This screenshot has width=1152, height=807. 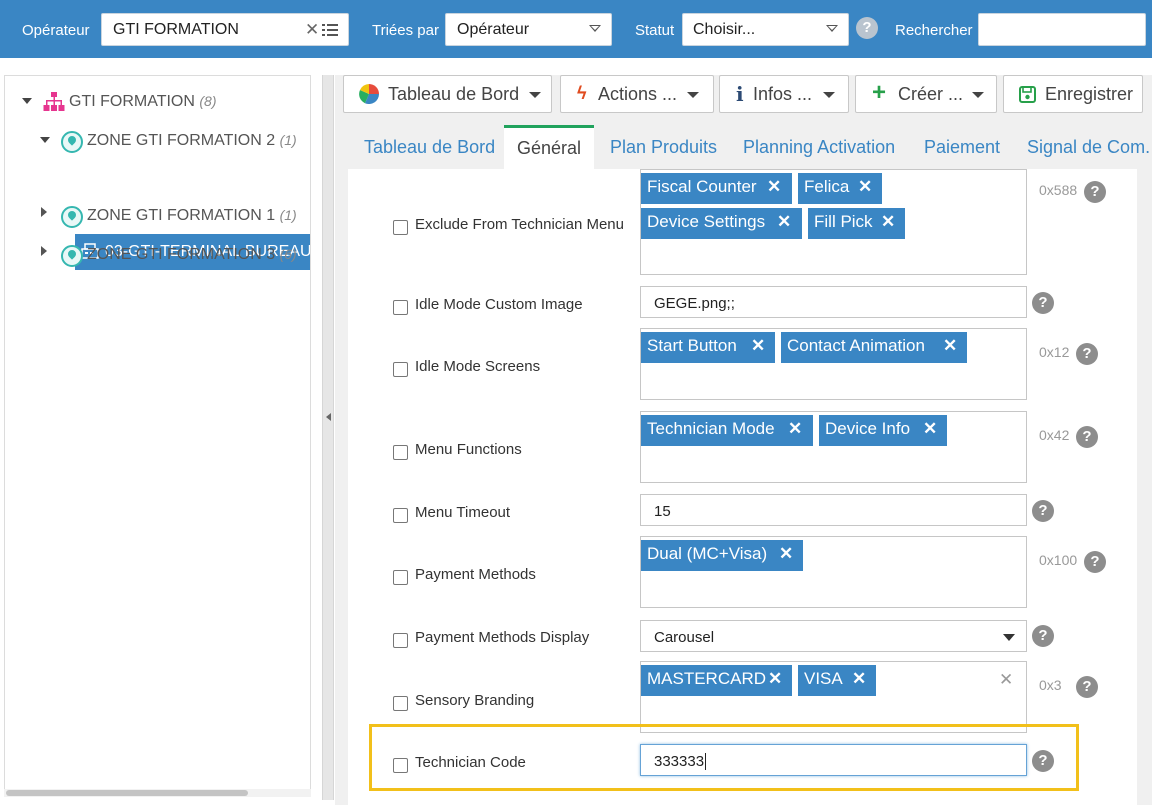 I want to click on operator-select: GTI FORMATION ✕, so click(x=225, y=29).